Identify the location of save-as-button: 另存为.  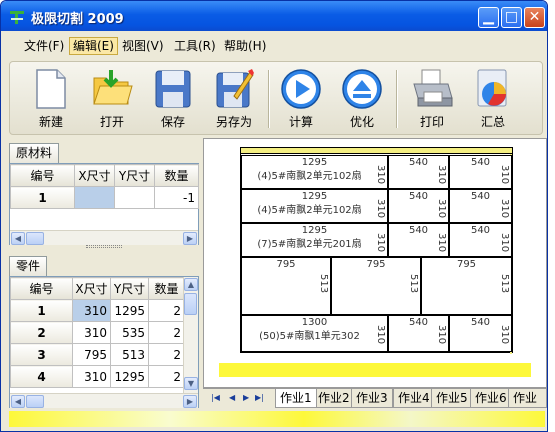
(234, 99).